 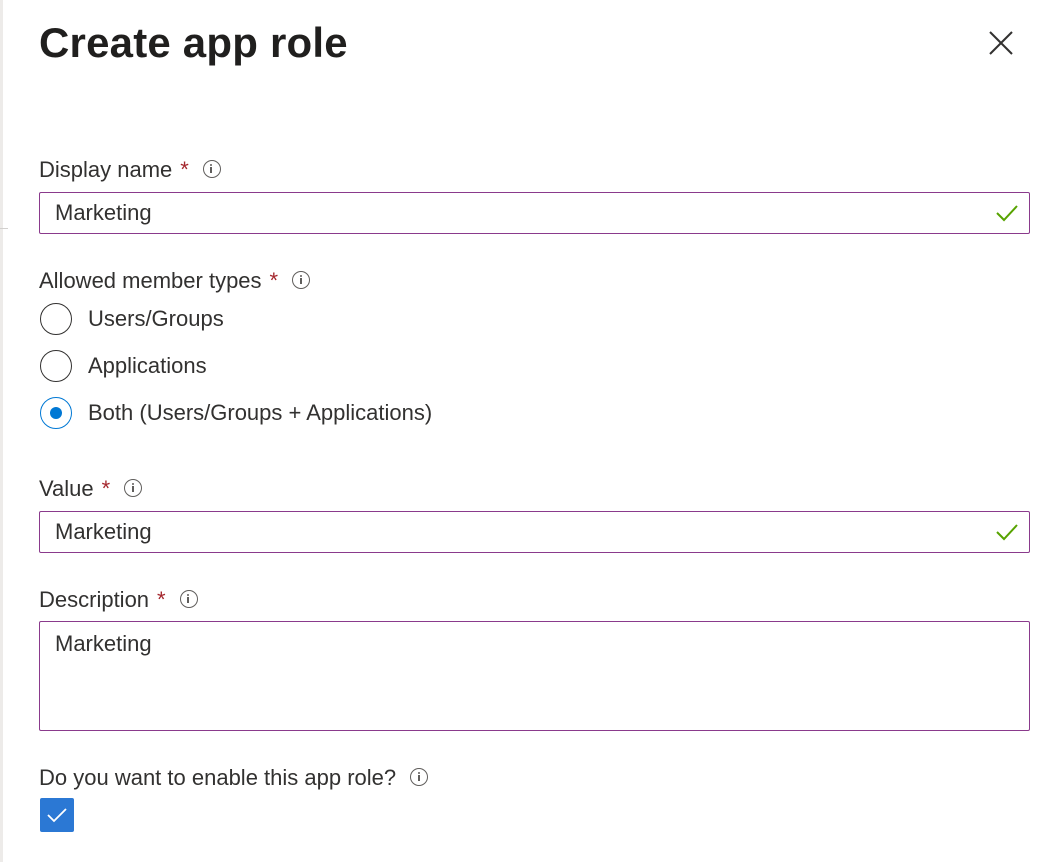 I want to click on panel-left-border, so click(x=1, y=431).